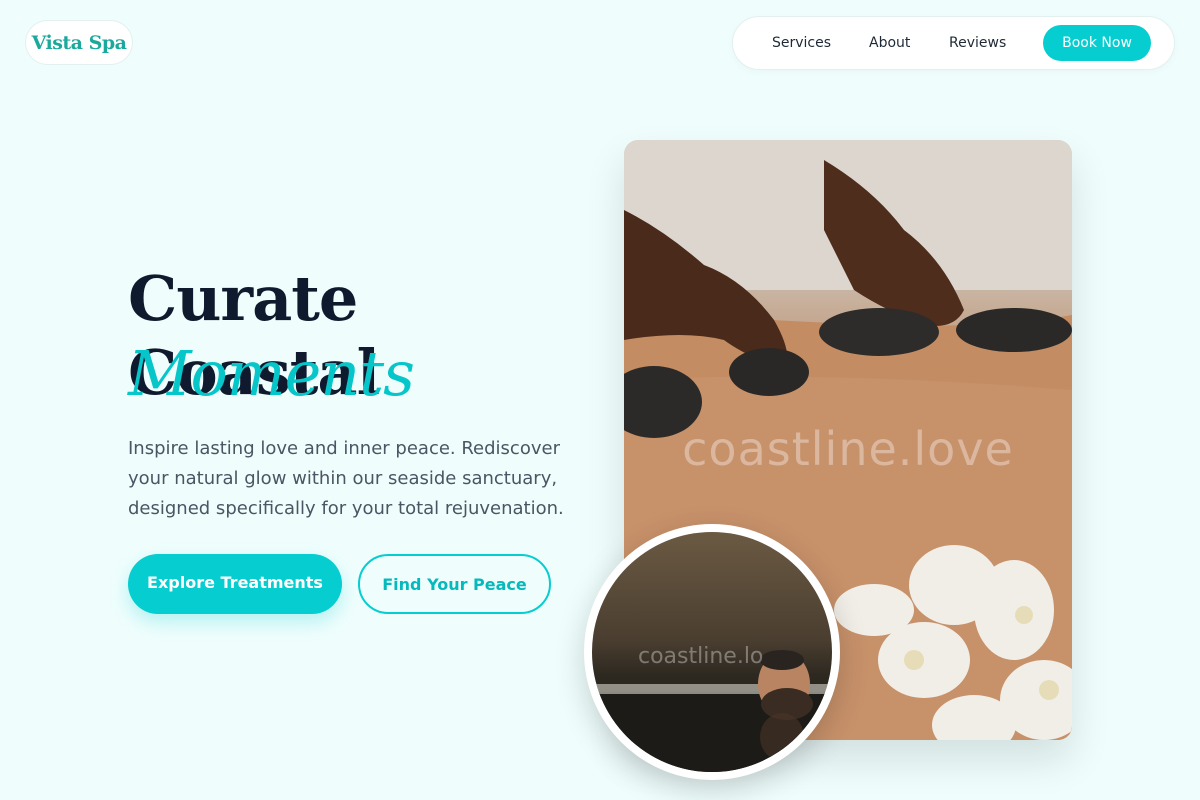  What do you see at coordinates (1097, 43) in the screenshot?
I see `book-now-button: Book Now` at bounding box center [1097, 43].